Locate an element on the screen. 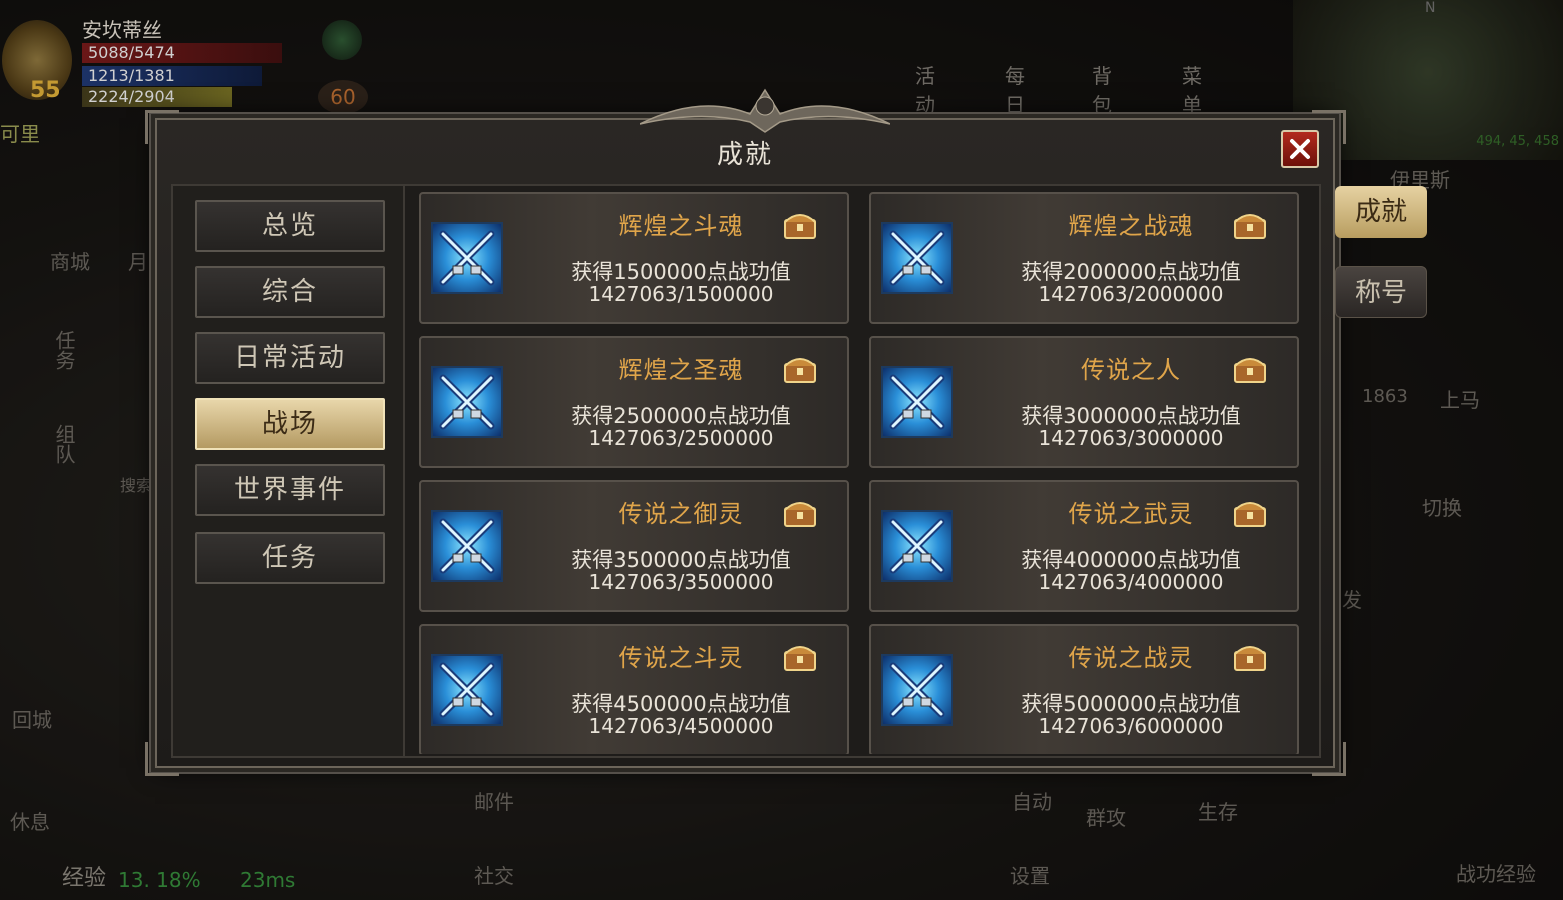 The width and height of the screenshot is (1563, 900). menu-activity: 活动 is located at coordinates (925, 89).